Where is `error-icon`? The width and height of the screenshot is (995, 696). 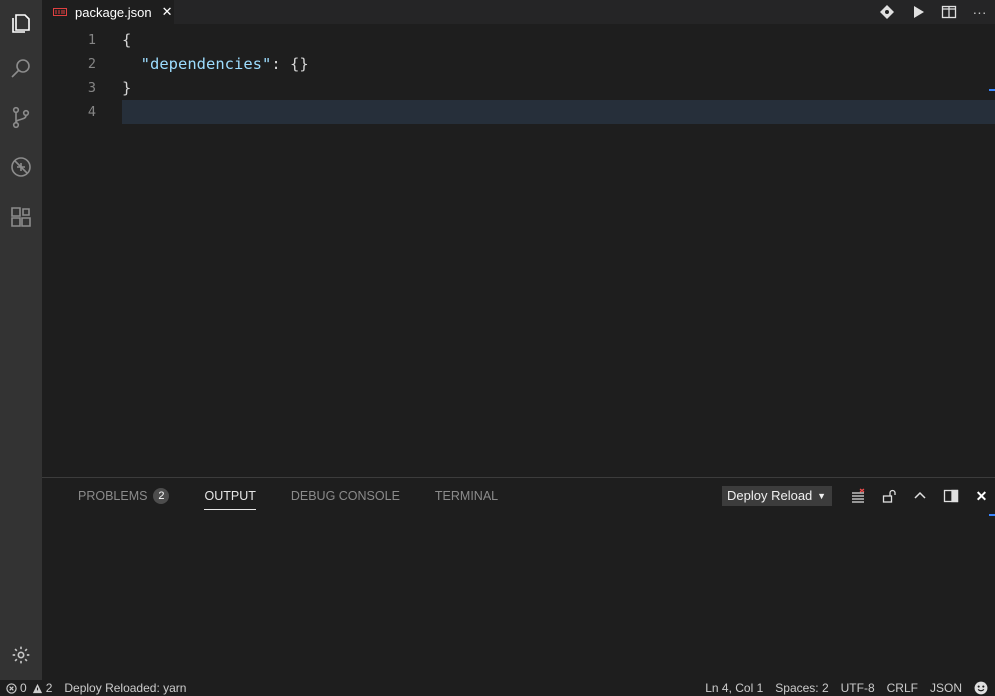
error-icon is located at coordinates (11, 688).